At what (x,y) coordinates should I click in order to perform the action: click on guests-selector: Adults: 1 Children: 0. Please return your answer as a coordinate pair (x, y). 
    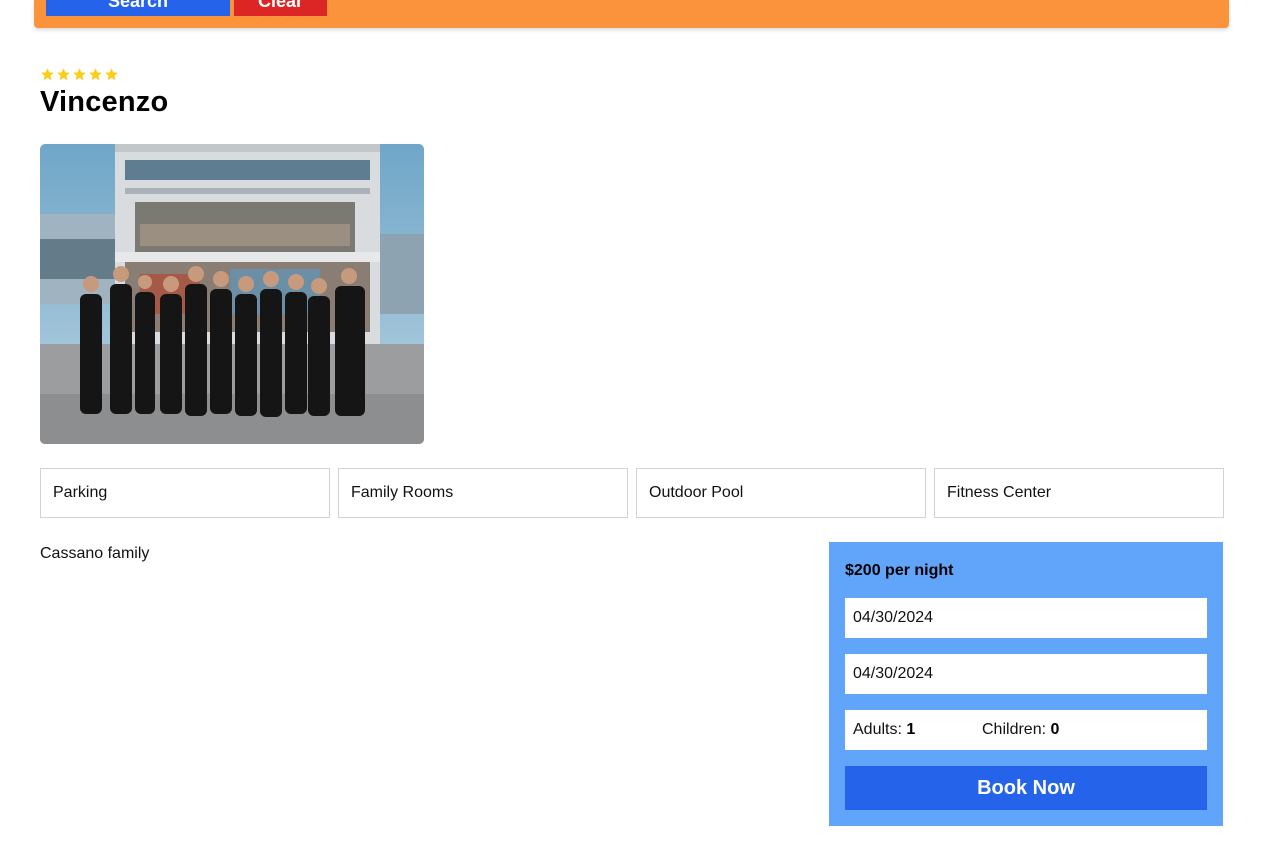
    Looking at the image, I should click on (1026, 730).